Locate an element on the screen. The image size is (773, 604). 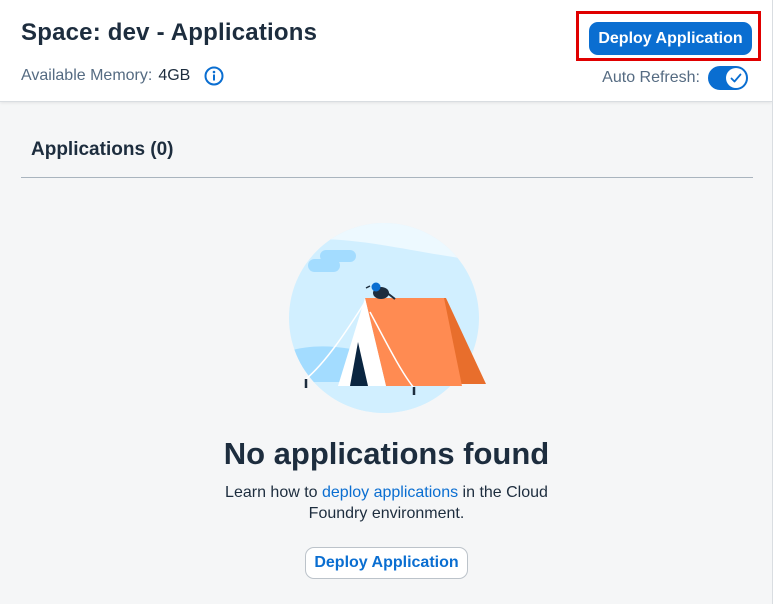
memory-value: 4GB is located at coordinates (174, 75).